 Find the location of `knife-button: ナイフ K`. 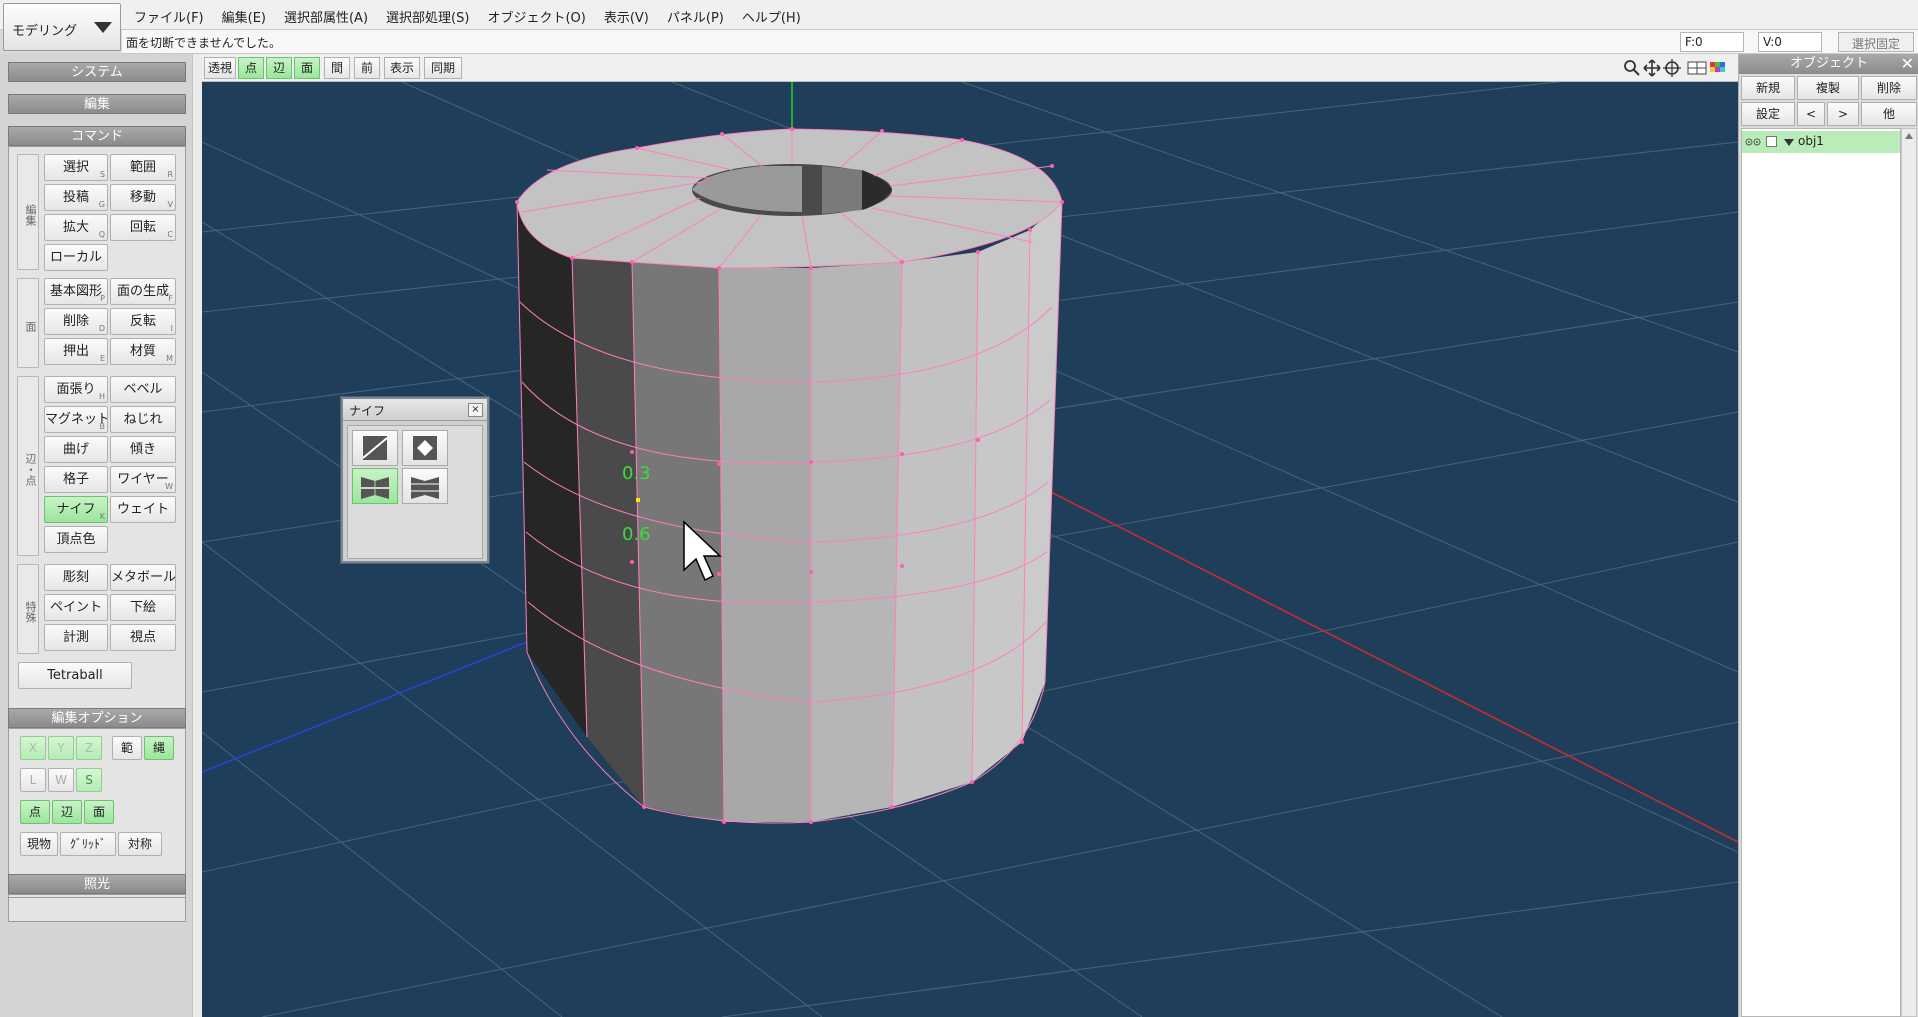

knife-button: ナイフ K is located at coordinates (76, 509).